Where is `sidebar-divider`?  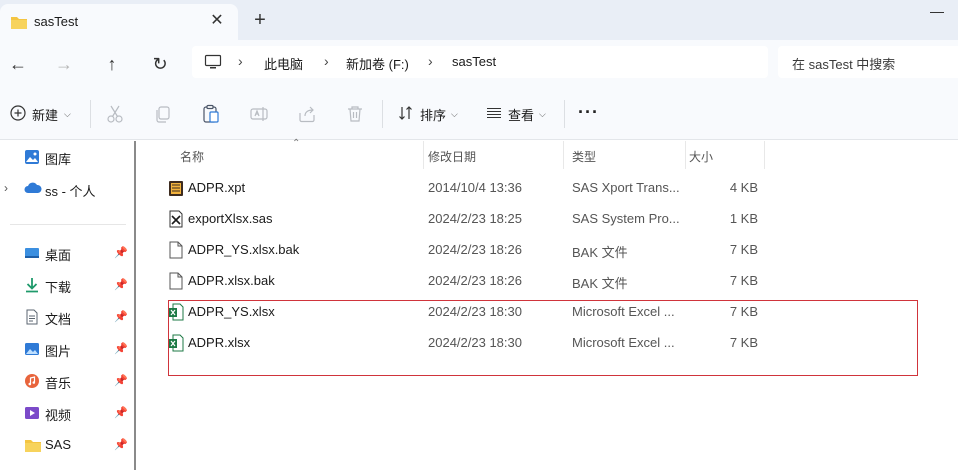
sidebar-divider is located at coordinates (68, 224).